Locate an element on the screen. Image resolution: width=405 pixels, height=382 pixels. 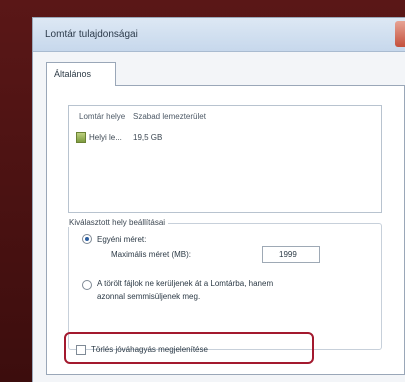
custom-size-label: Egyéni méret: is located at coordinates (122, 239).